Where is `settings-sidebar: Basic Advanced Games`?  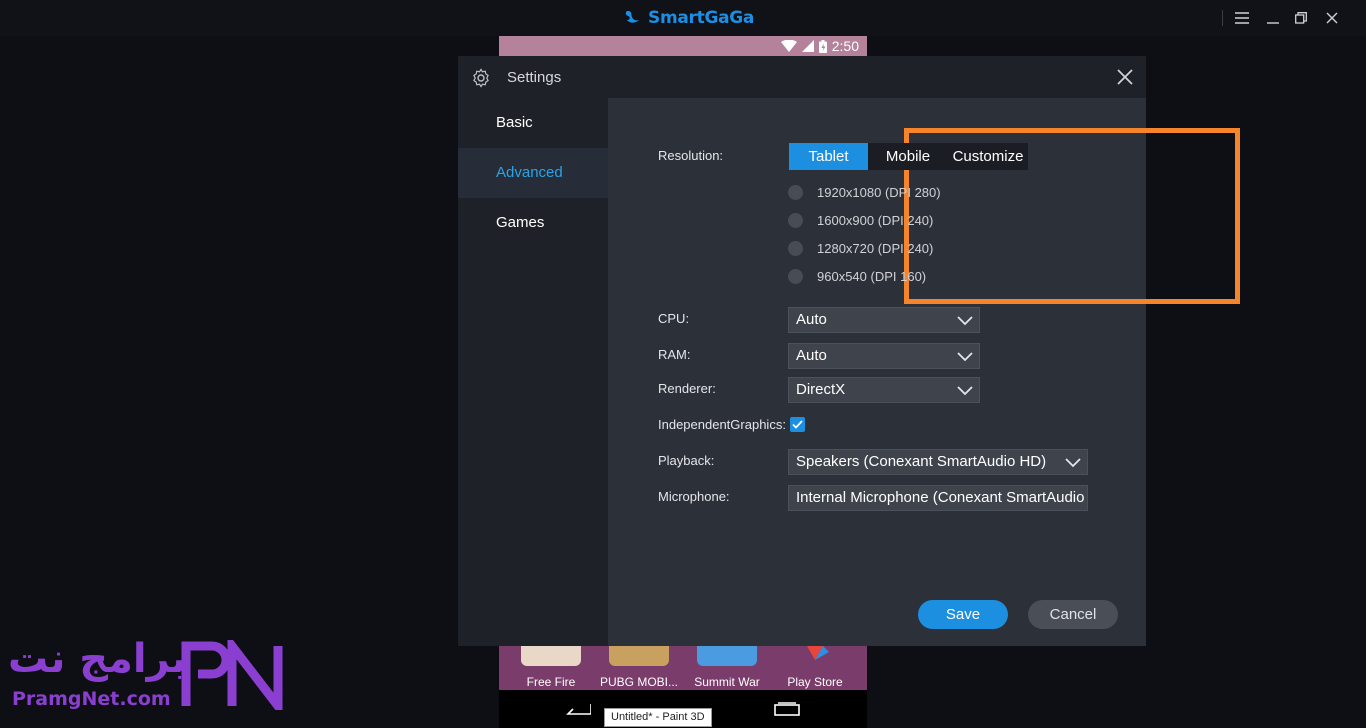
settings-sidebar: Basic Advanced Games is located at coordinates (533, 372).